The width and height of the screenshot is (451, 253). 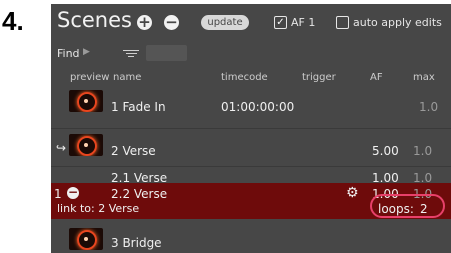 What do you see at coordinates (319, 77) in the screenshot?
I see `column-header-trigger: trigger` at bounding box center [319, 77].